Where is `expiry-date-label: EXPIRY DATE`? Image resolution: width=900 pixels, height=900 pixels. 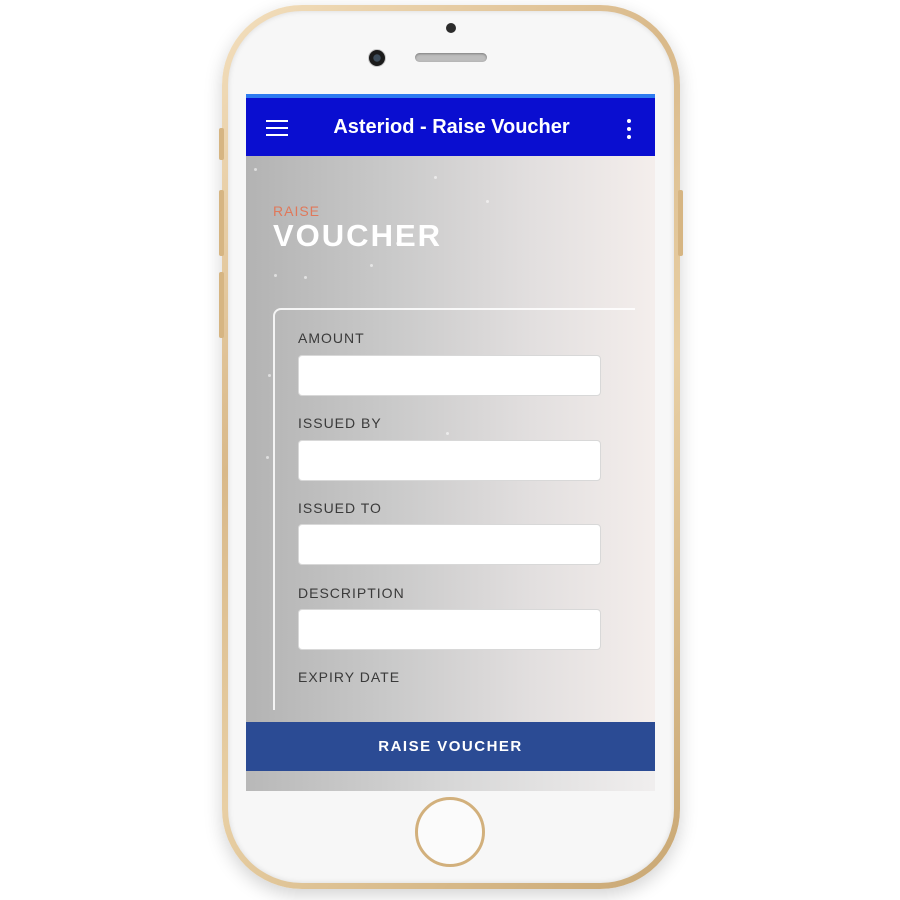
expiry-date-label: EXPIRY DATE is located at coordinates (349, 677).